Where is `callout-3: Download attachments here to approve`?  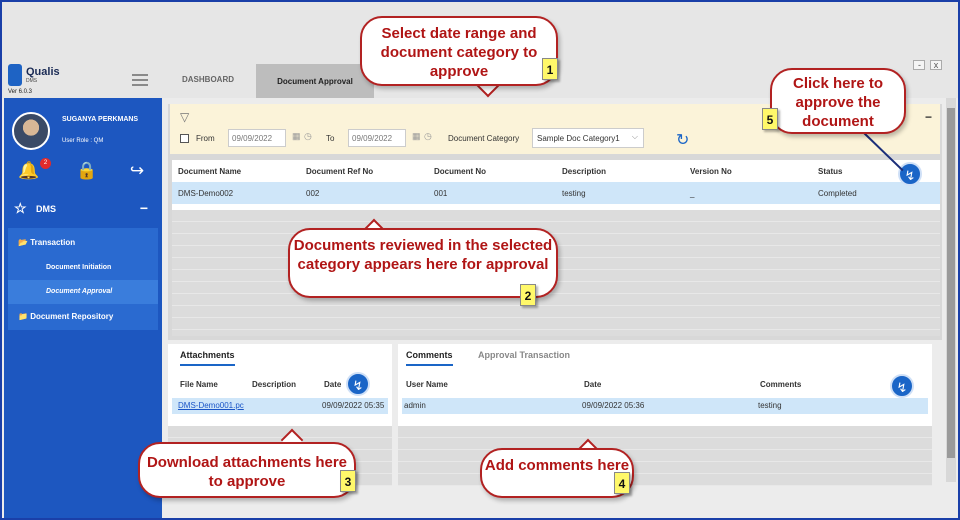
callout-3: Download attachments here to approve is located at coordinates (247, 470).